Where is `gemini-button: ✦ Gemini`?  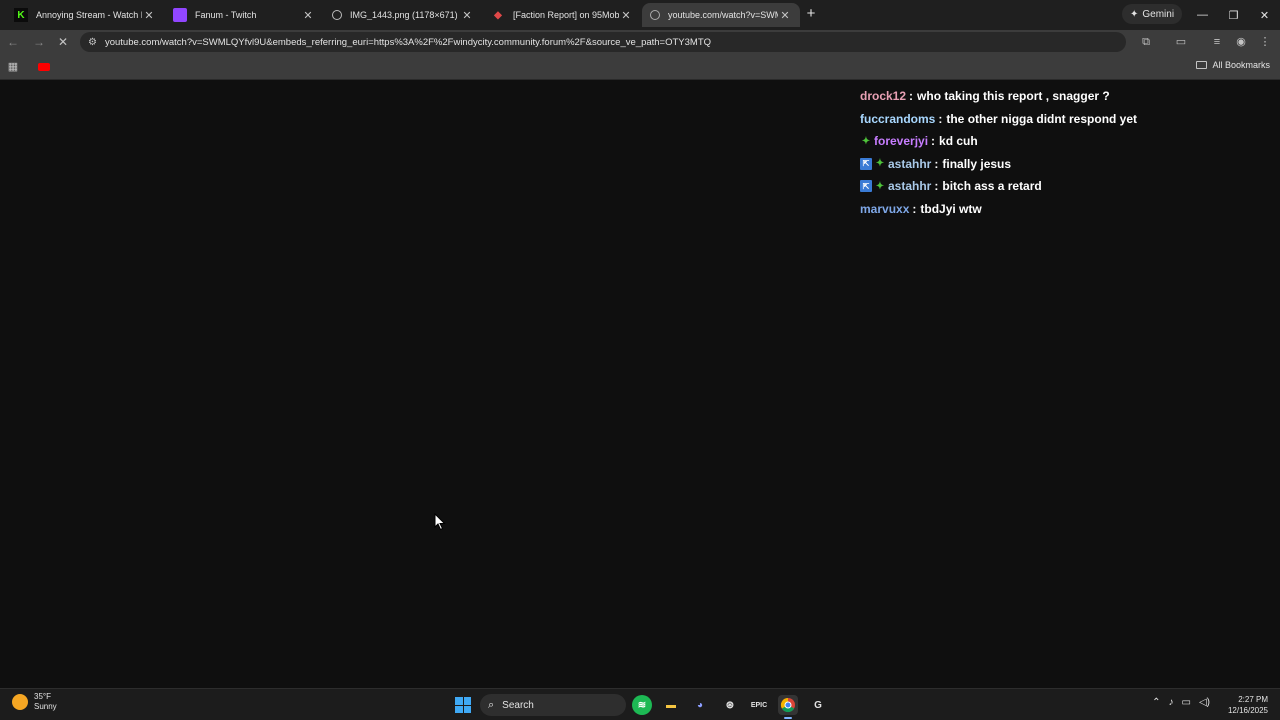
gemini-button: ✦ Gemini is located at coordinates (1152, 14).